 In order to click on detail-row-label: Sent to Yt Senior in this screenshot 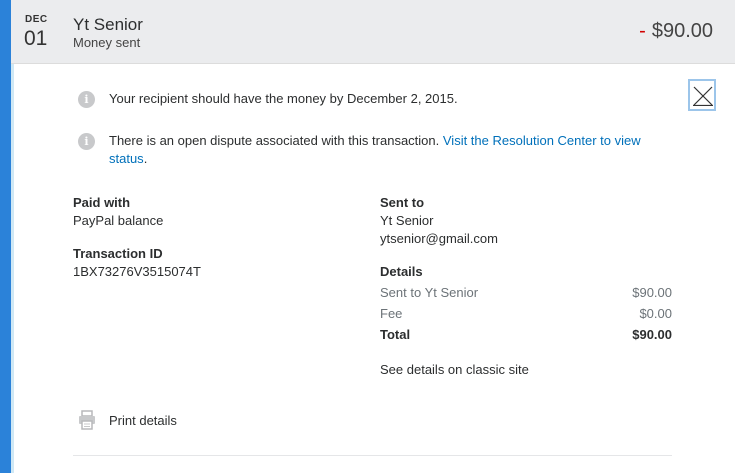, I will do `click(429, 292)`.